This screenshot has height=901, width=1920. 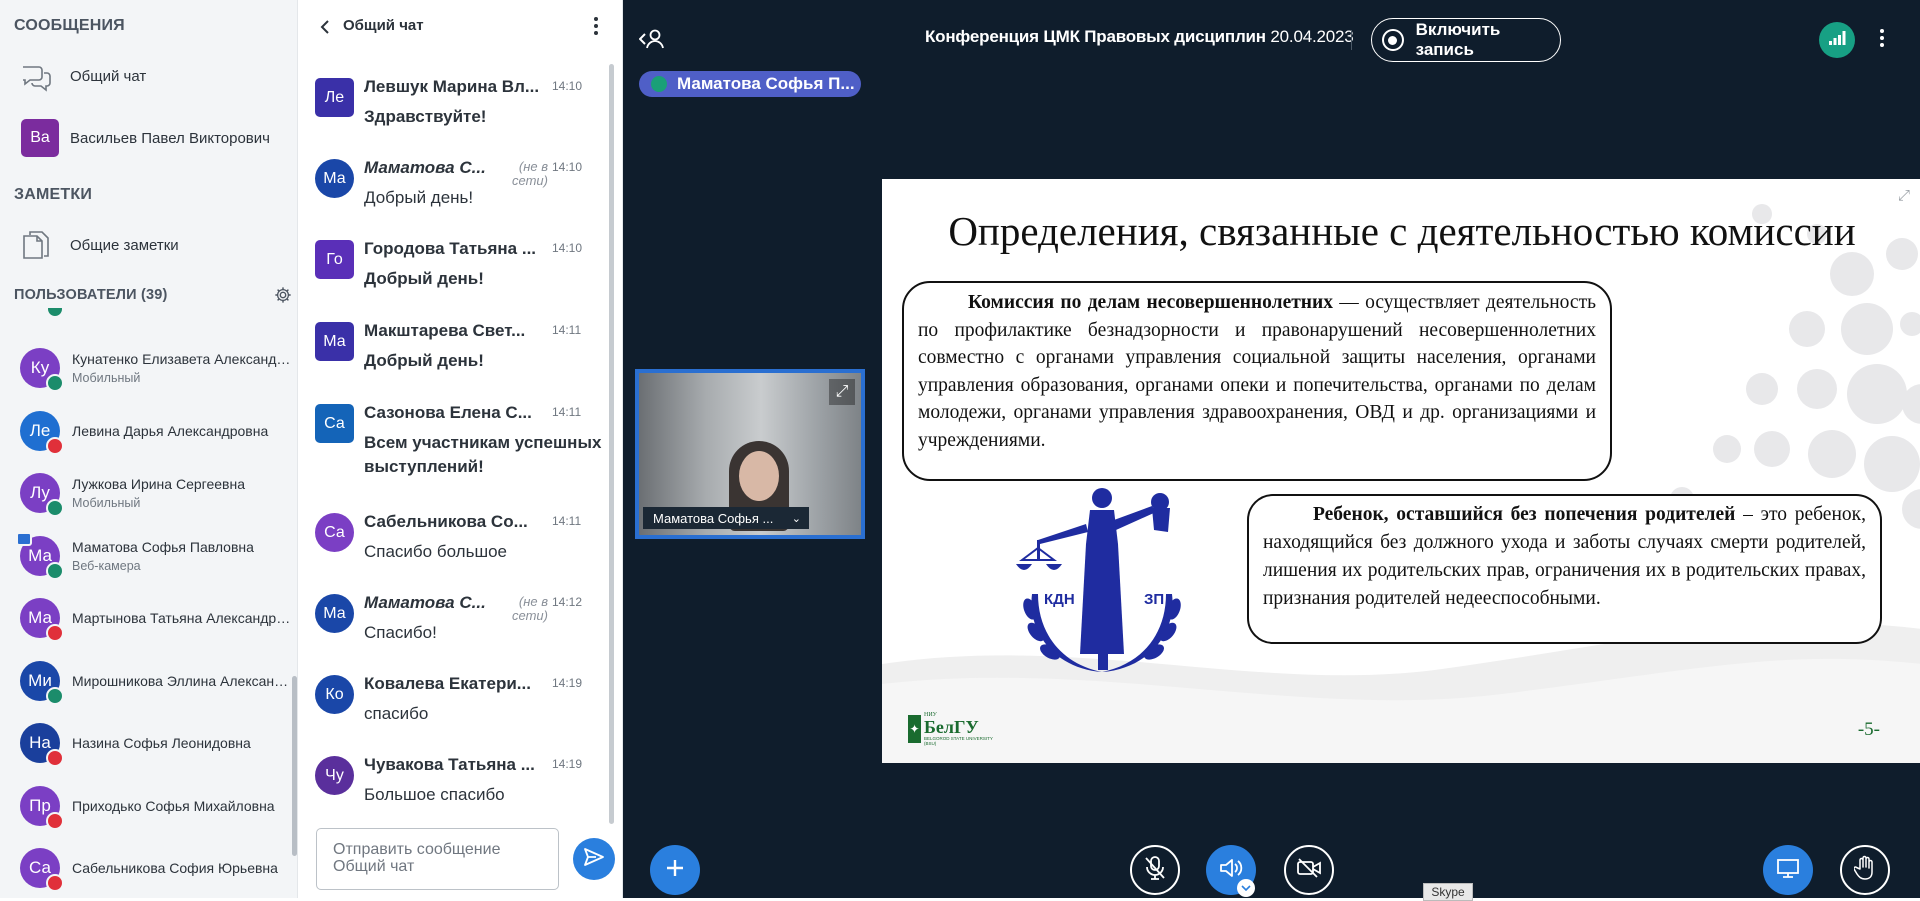 I want to click on offline-status: (не в сети), so click(x=530, y=173).